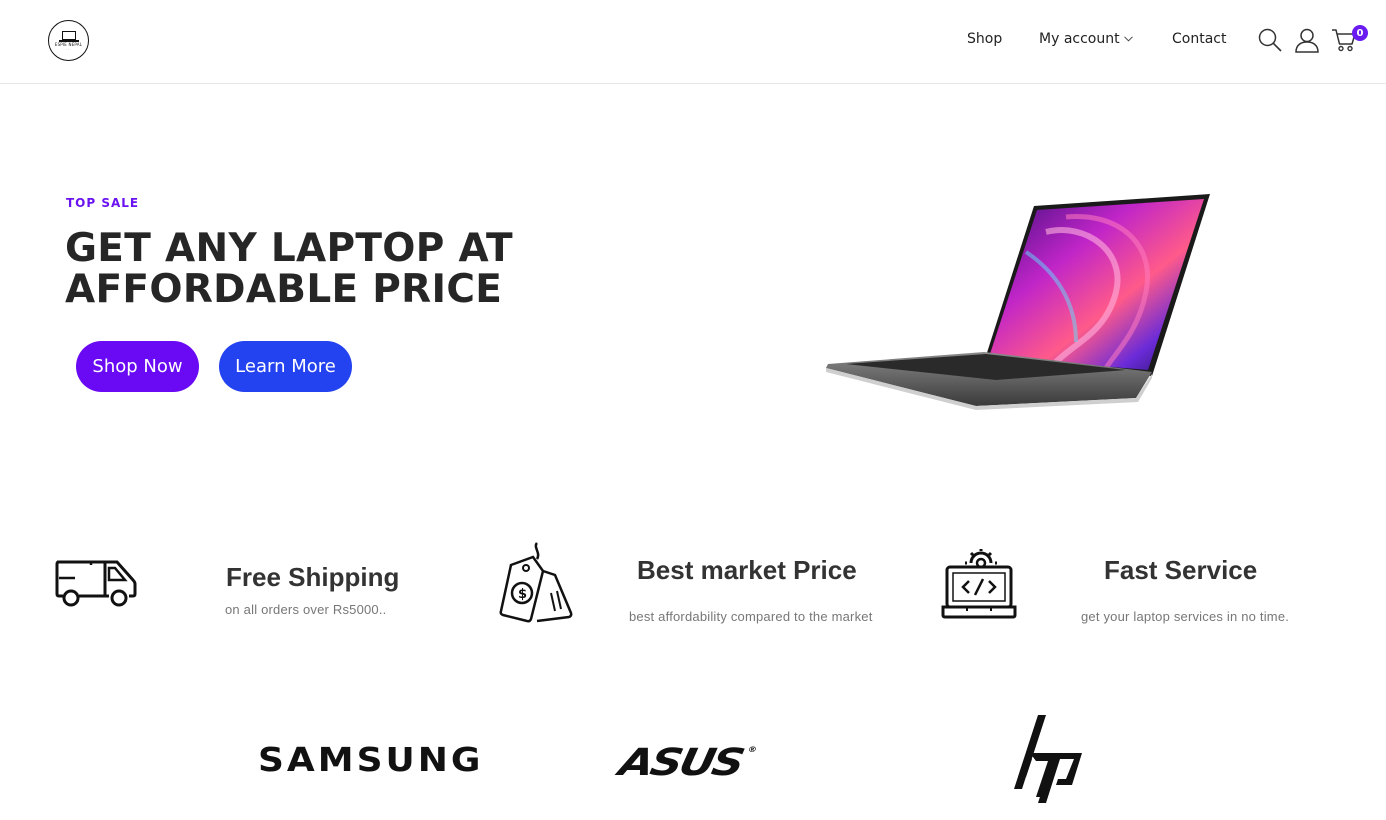 This screenshot has height=820, width=1386. I want to click on site-logo: ESPIE NEPAL · · ·, so click(68, 40).